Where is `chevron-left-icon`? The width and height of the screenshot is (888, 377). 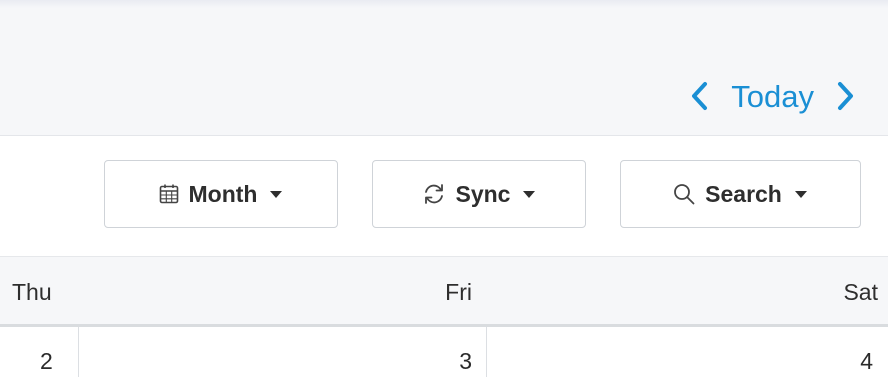 chevron-left-icon is located at coordinates (699, 96).